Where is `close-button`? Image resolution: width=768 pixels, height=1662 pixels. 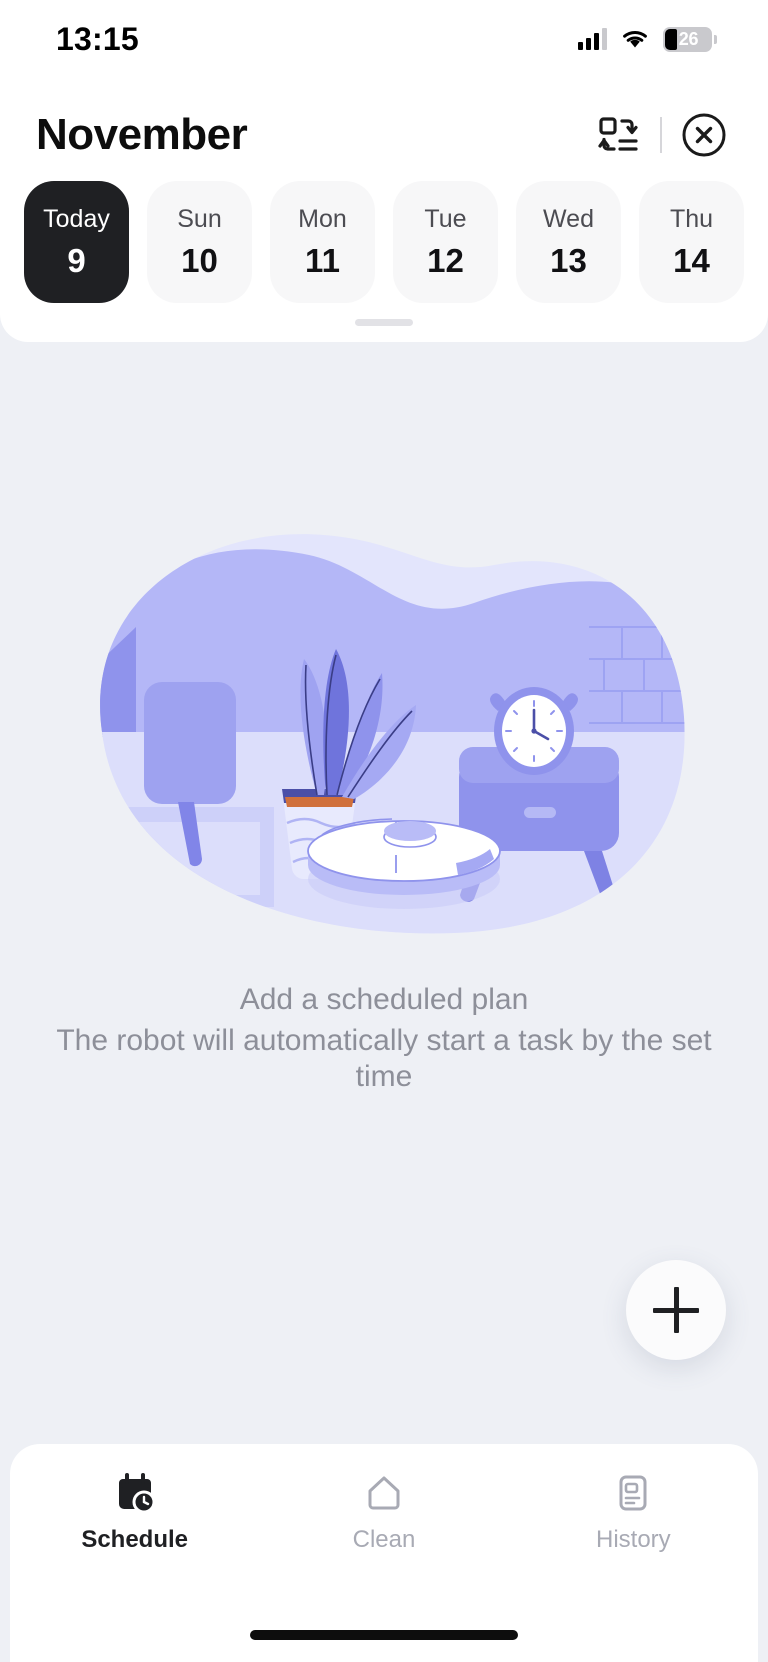
close-button is located at coordinates (704, 135).